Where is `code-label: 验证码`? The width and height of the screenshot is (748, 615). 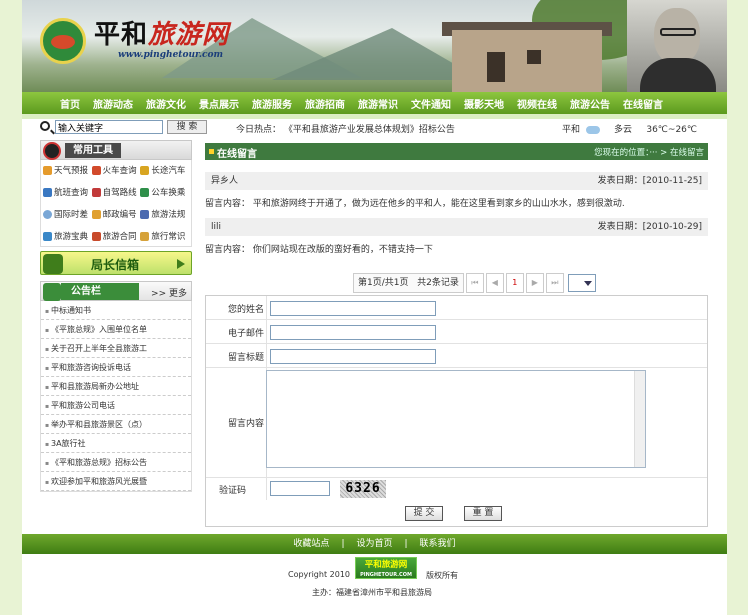
code-label: 验证码 is located at coordinates (232, 491).